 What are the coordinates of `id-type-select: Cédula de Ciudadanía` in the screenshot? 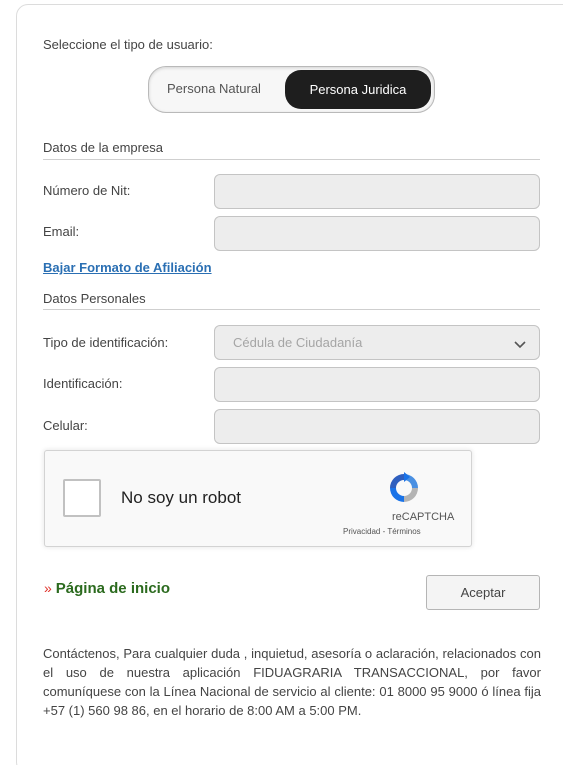 It's located at (377, 342).